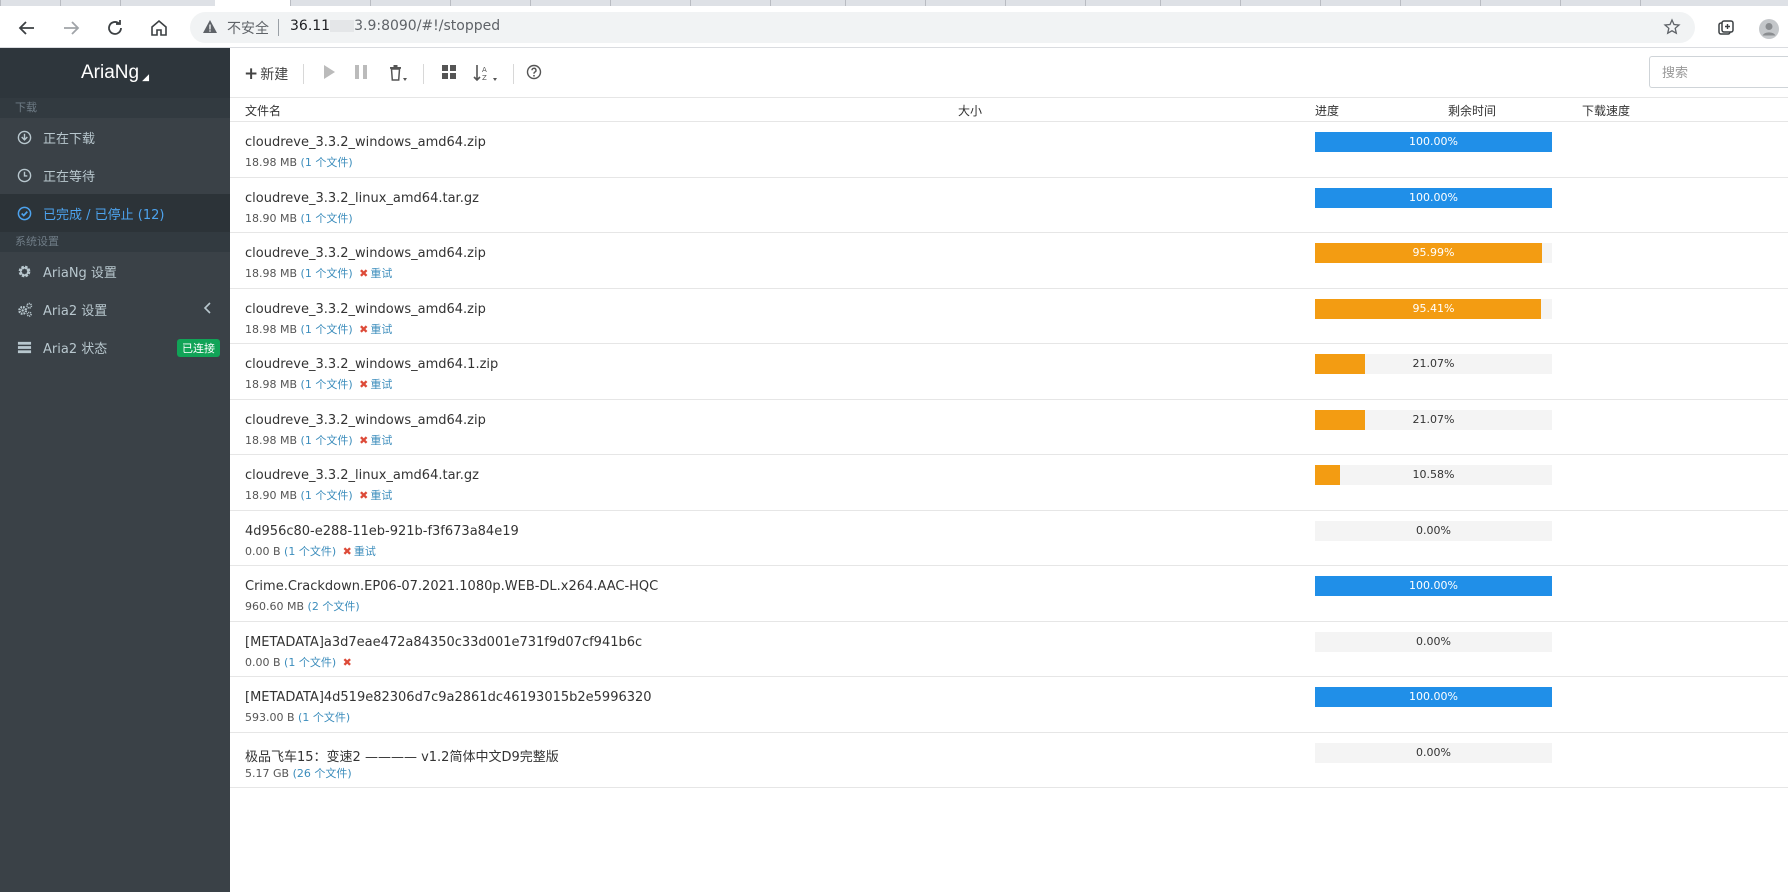 The height and width of the screenshot is (892, 1788). I want to click on file-size: 18.90 MB, so click(271, 218).